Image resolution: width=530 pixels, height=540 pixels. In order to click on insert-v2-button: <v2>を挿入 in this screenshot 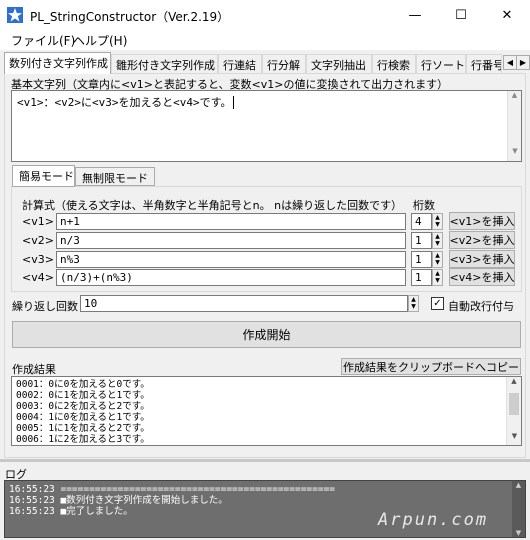, I will do `click(482, 240)`.